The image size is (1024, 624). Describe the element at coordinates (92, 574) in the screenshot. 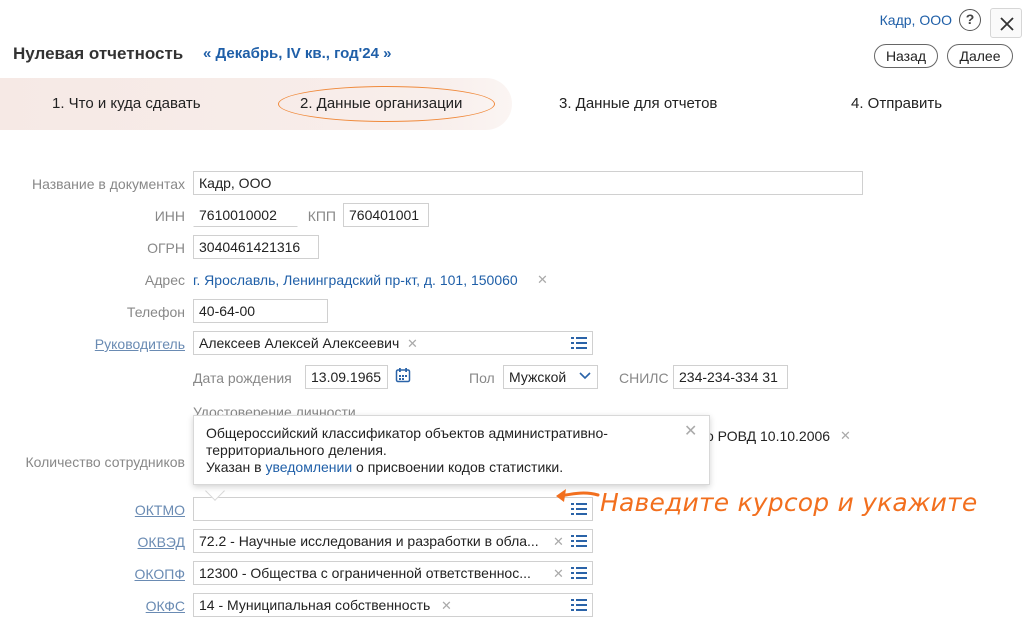

I see `okopf-label-link: ОКОПФ` at that location.